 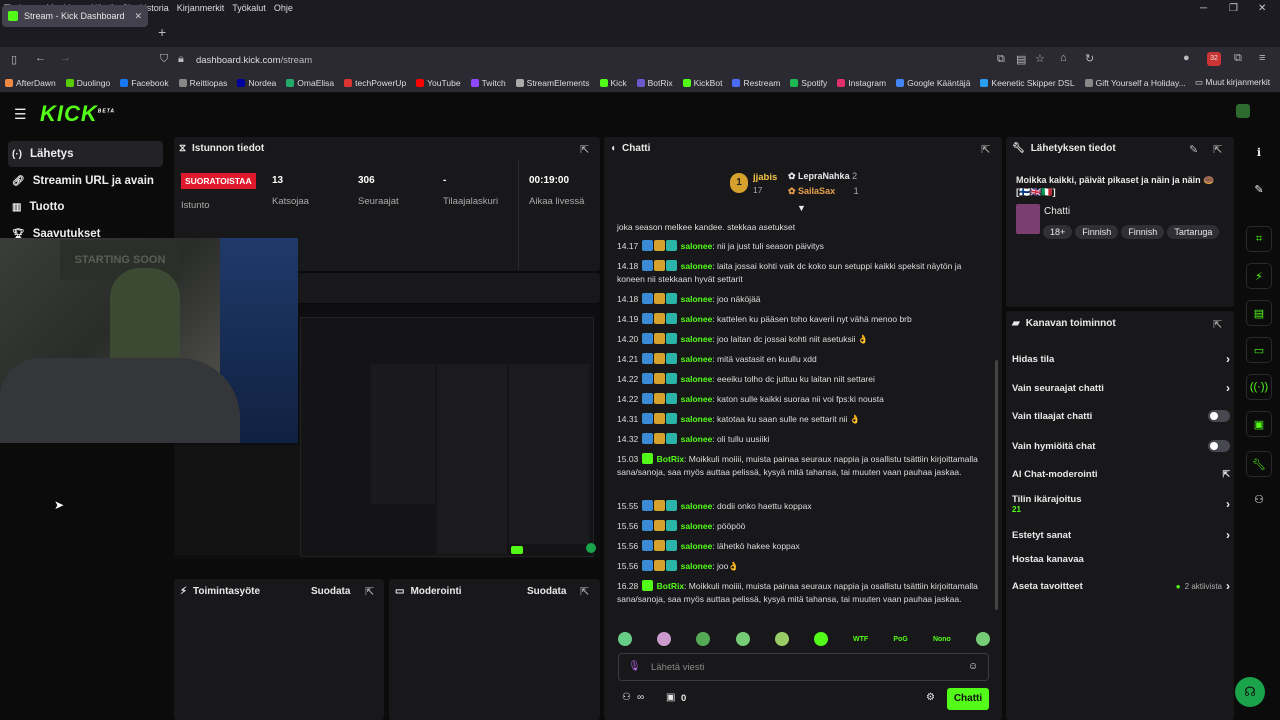 What do you see at coordinates (860, 640) in the screenshot?
I see `emote-text: WTF` at bounding box center [860, 640].